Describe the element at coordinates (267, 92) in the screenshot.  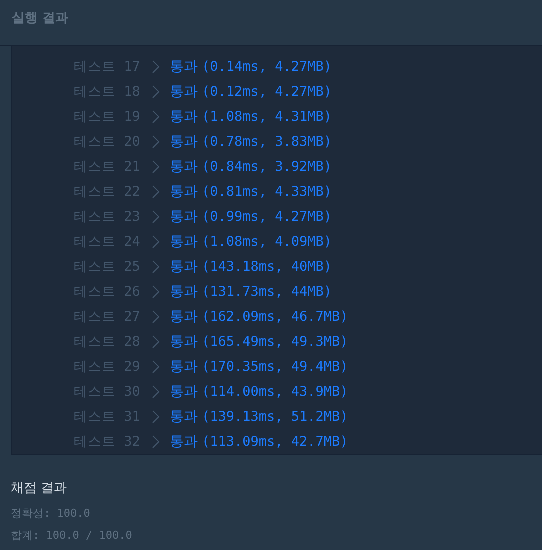
I see `test-detail: (0.12ms, 4.27MB)` at that location.